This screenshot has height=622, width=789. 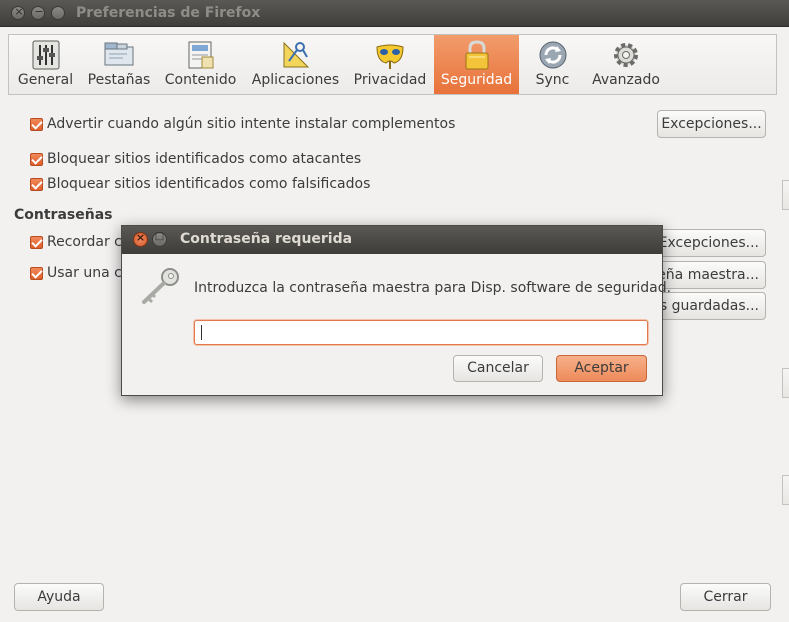 I want to click on warn-addons-checkbox, so click(x=36, y=124).